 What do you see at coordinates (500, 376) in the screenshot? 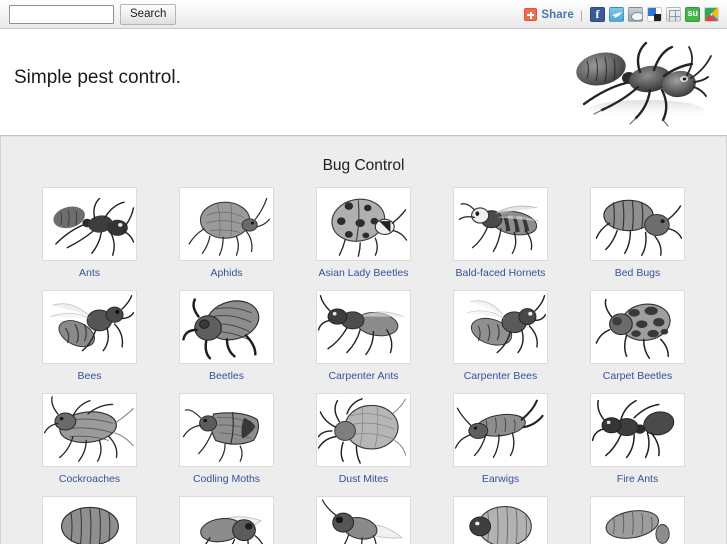
I see `bug-label: Carpenter Bees` at bounding box center [500, 376].